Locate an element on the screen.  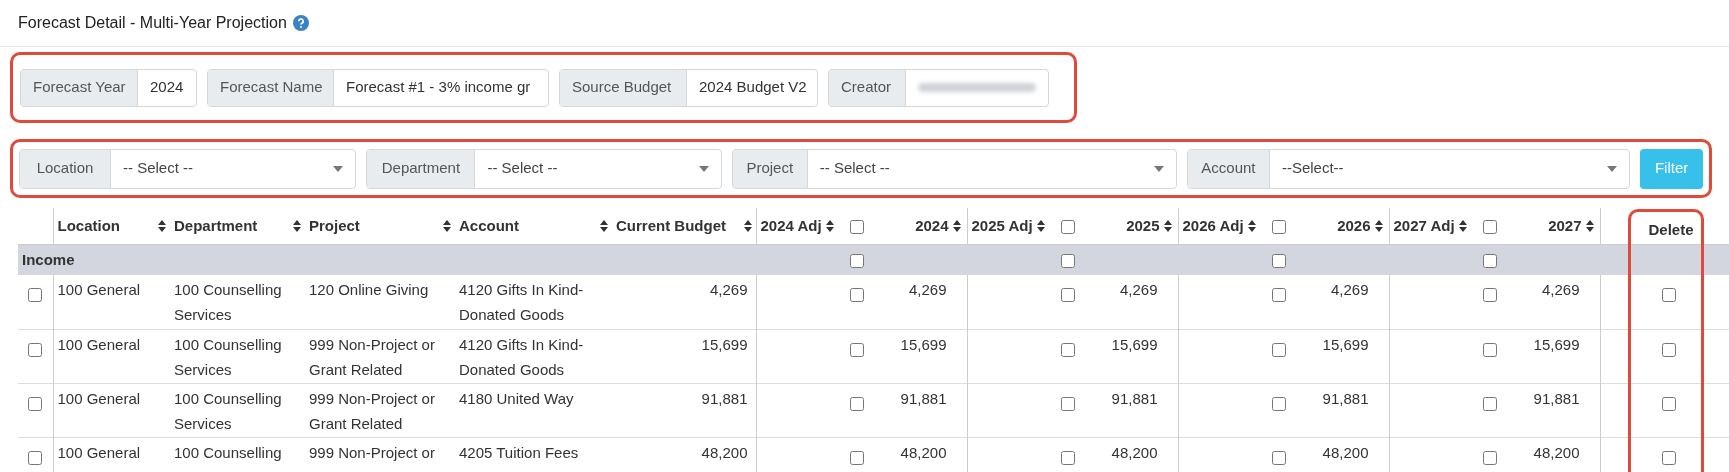
field-value: Forecast #1 - 3% income gr is located at coordinates (438, 87).